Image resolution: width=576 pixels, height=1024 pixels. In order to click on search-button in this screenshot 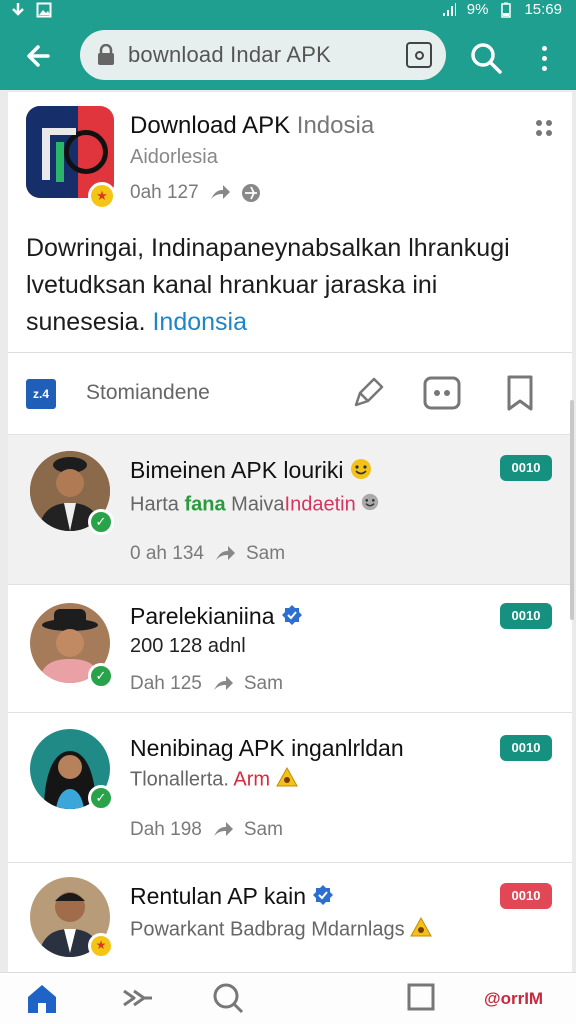, I will do `click(486, 58)`.